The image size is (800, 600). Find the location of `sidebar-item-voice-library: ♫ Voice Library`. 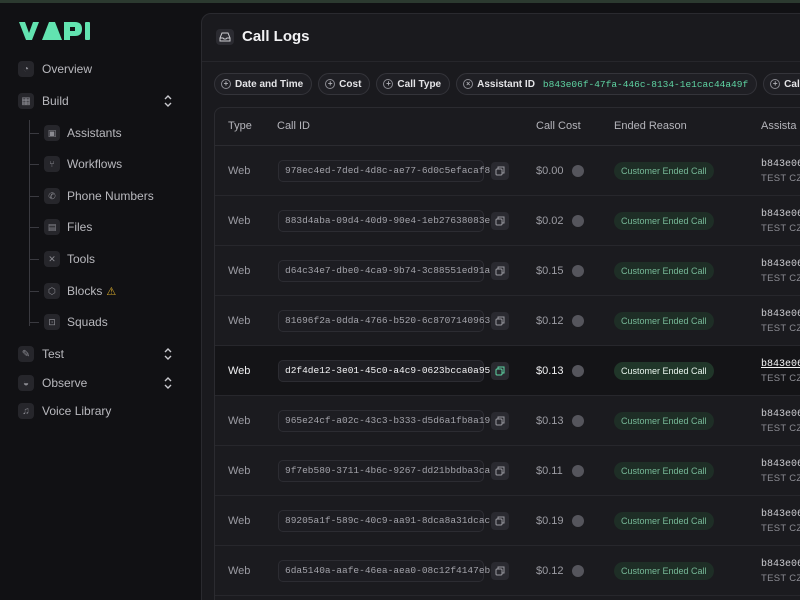

sidebar-item-voice-library: ♫ Voice Library is located at coordinates (64, 411).